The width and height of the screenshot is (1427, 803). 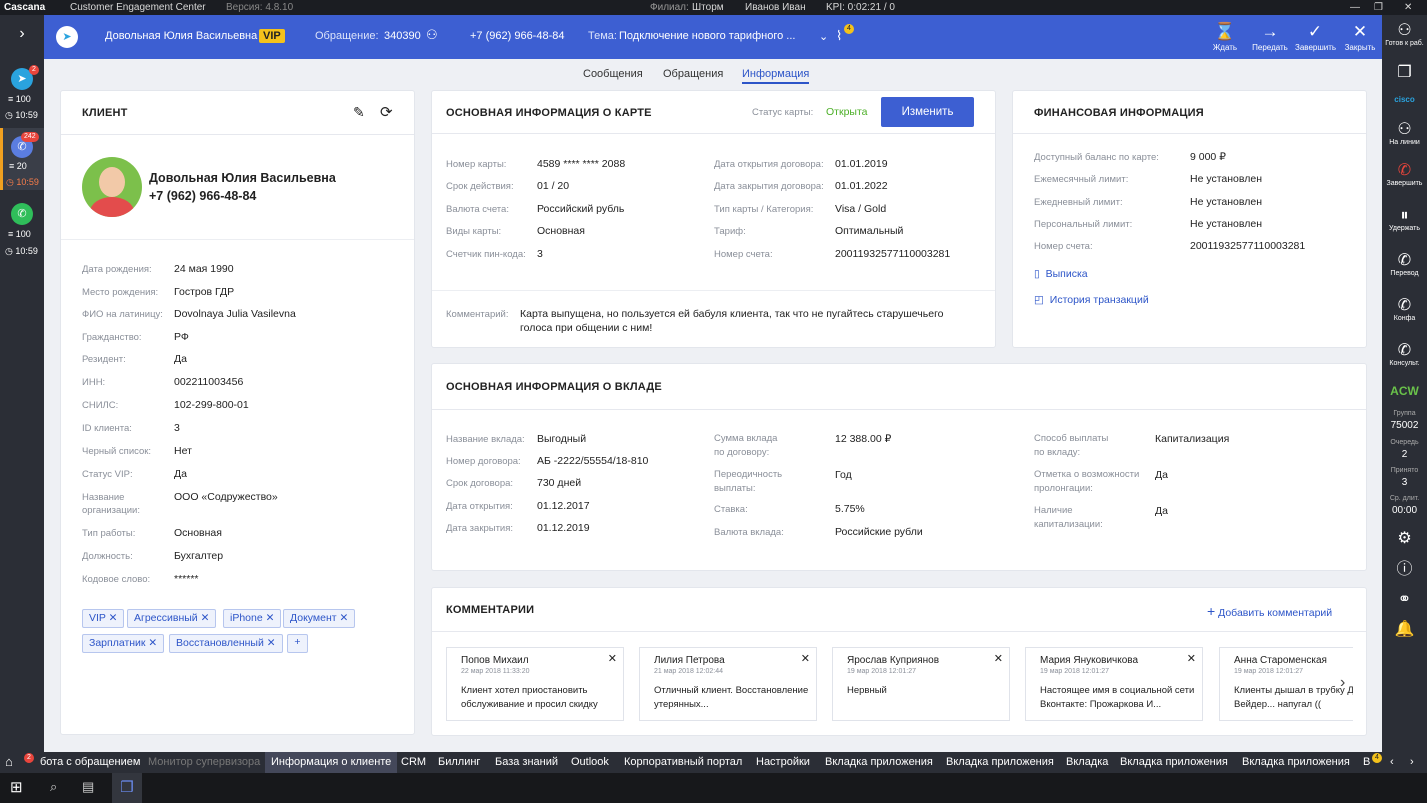 I want to click on tag: iPhone ✕, so click(x=252, y=618).